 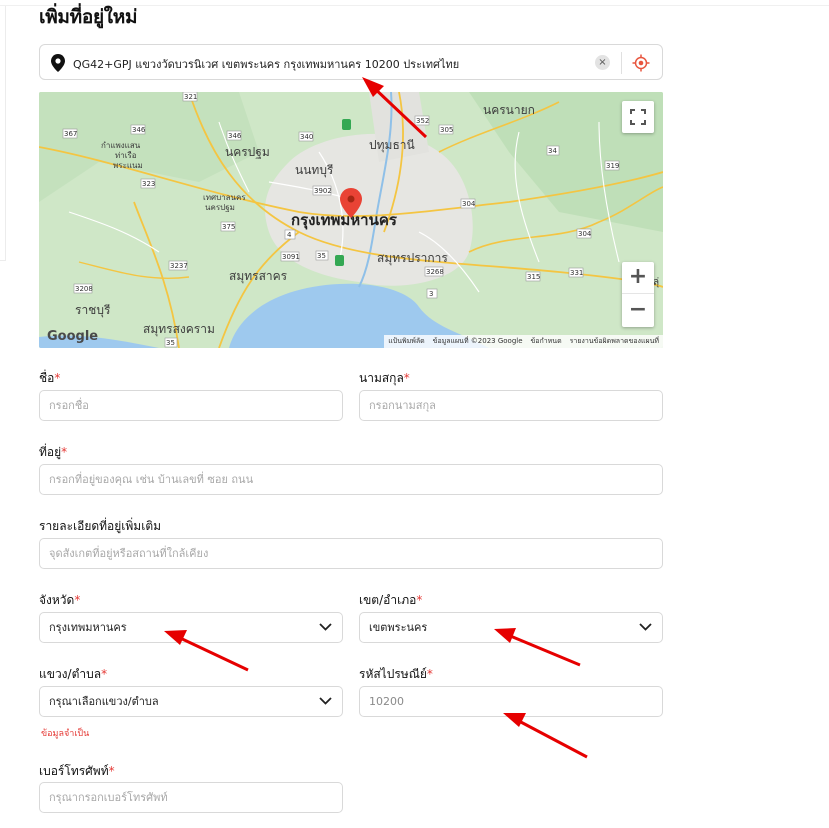 I want to click on terms-link: ข้อกำหนด, so click(x=546, y=341).